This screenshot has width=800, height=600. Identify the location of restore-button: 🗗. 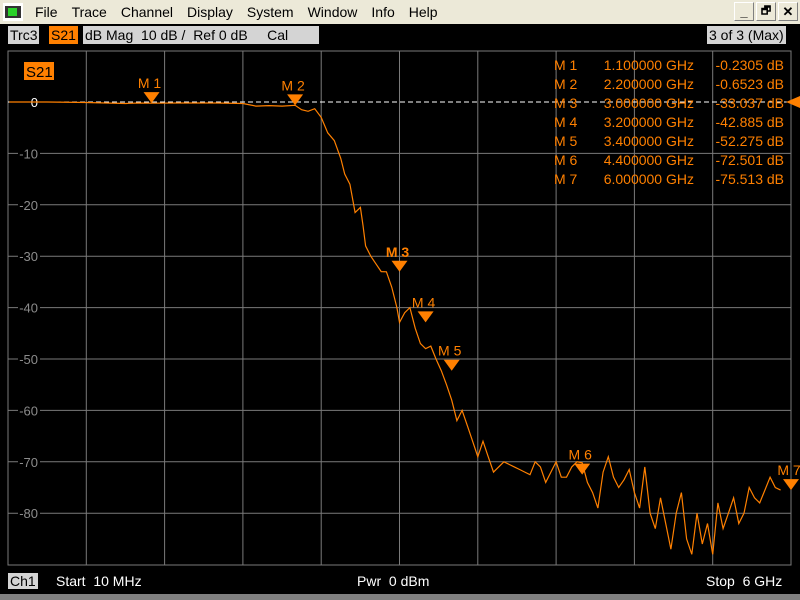
(766, 11).